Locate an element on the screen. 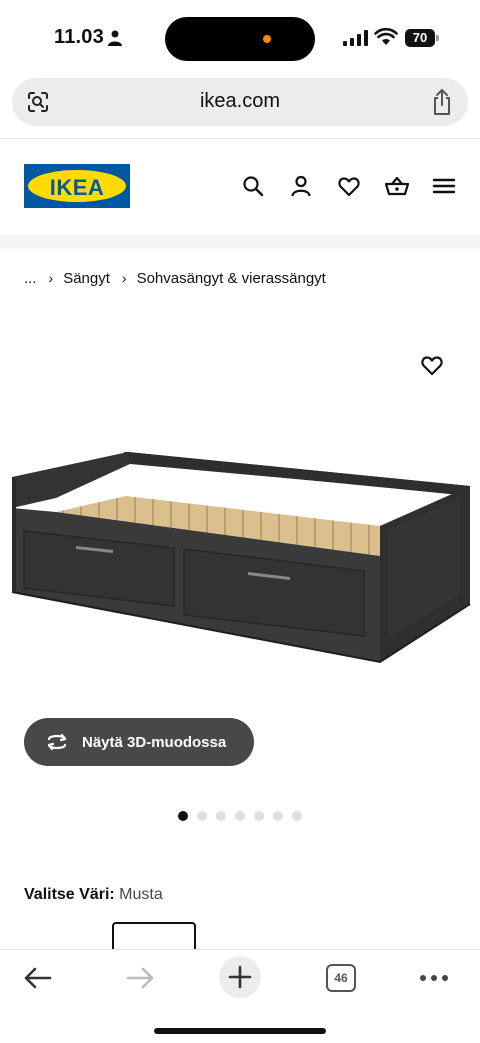 This screenshot has height=1043, width=480. dynamic-island is located at coordinates (240, 39).